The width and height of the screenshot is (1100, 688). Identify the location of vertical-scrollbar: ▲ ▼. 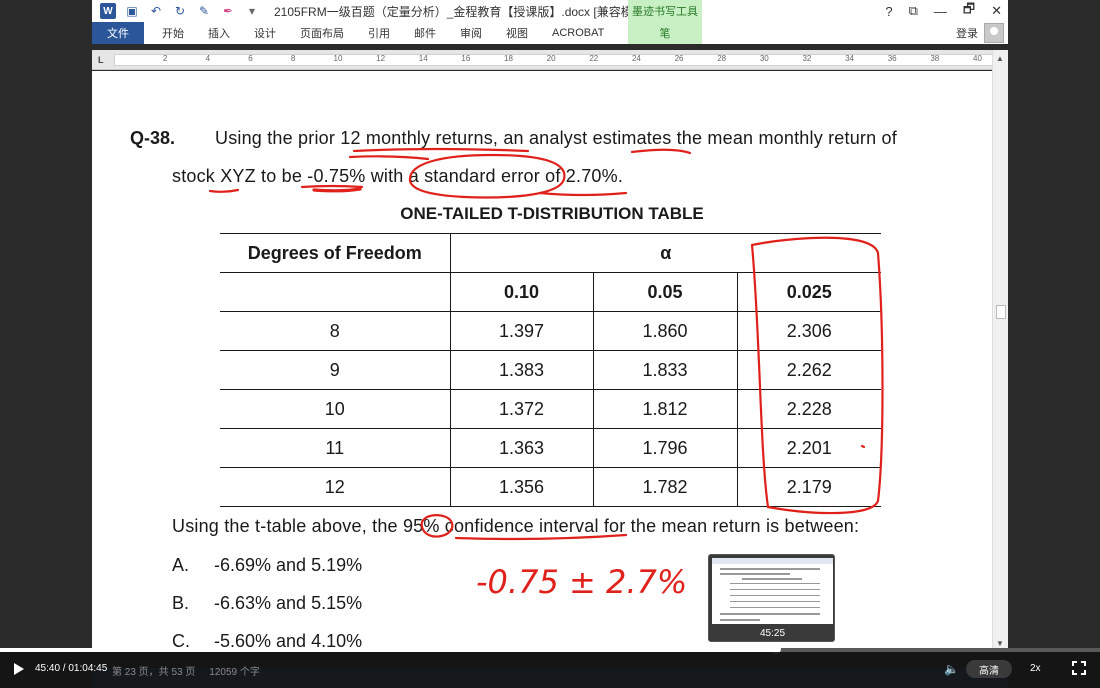
(1000, 350).